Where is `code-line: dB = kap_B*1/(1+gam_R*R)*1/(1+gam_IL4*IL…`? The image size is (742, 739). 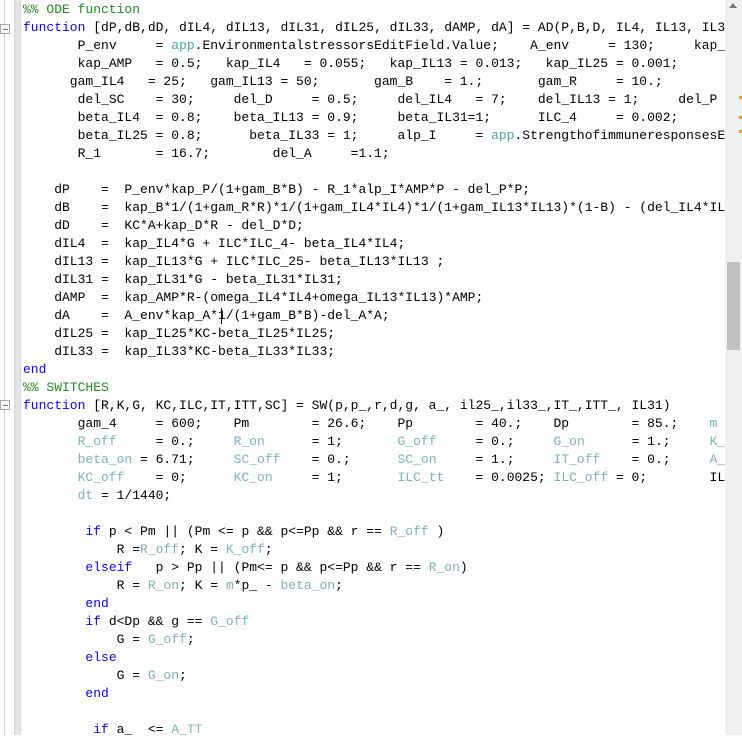 code-line: dB = kap_B*1/(1+gam_R*R)*1/(1+gam_IL4*IL… is located at coordinates (374, 208).